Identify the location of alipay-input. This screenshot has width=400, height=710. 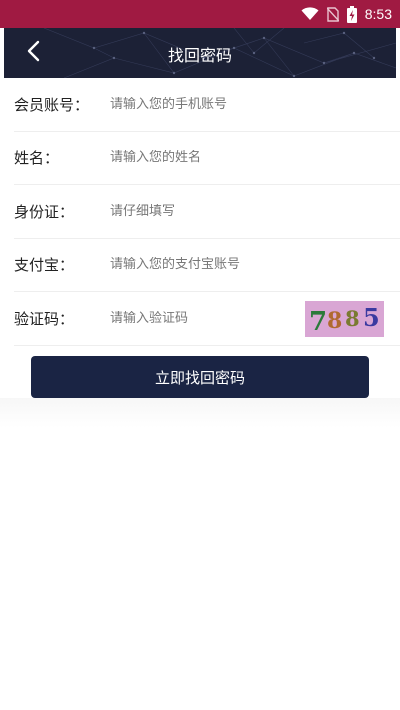
(205, 265).